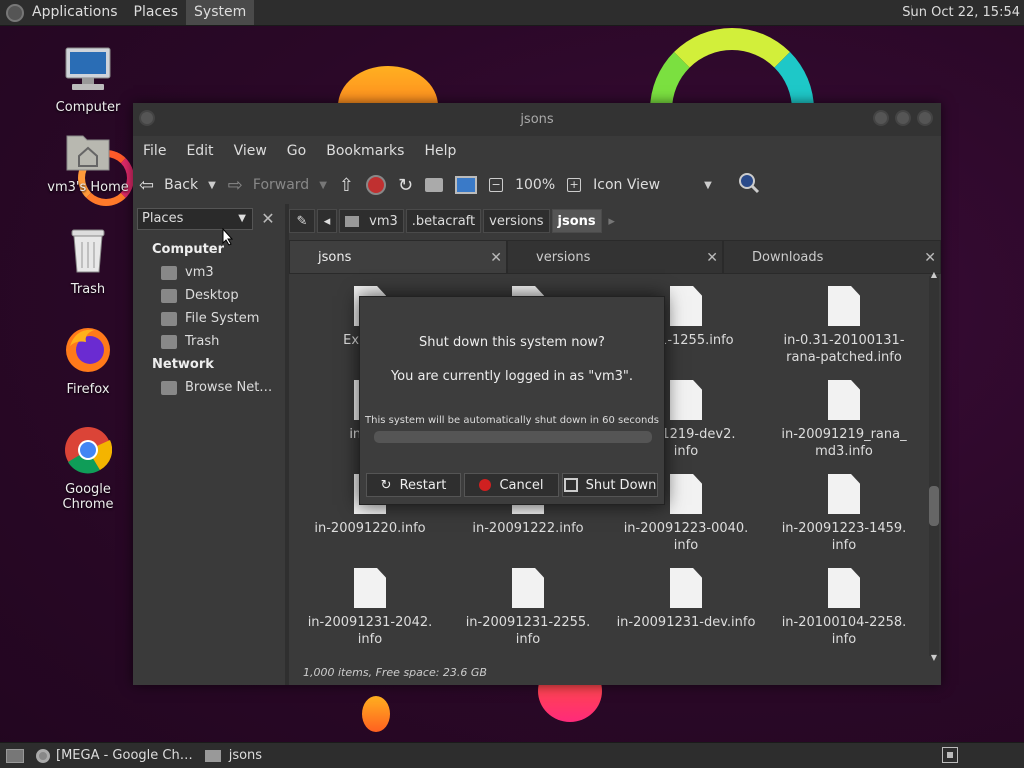 This screenshot has width=1024, height=768. I want to click on desktop-icon-firefox: Firefox, so click(88, 361).